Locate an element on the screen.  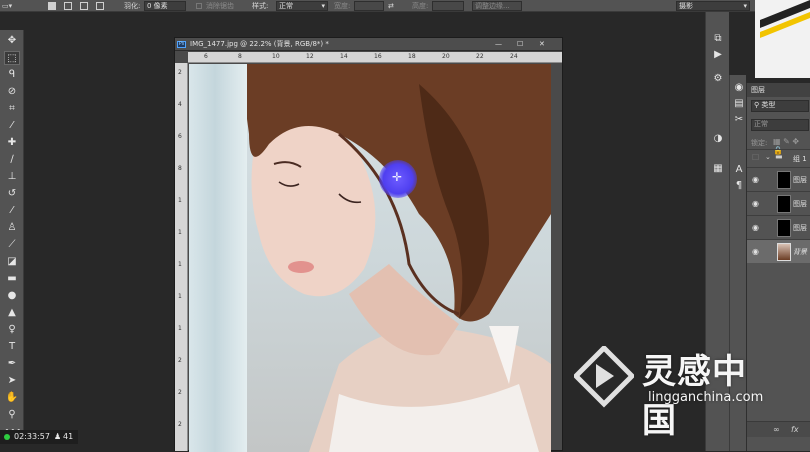
horizontal-ruler: 6 8 10 12 14 16 18 20 22 24 is located at coordinates (375, 57).